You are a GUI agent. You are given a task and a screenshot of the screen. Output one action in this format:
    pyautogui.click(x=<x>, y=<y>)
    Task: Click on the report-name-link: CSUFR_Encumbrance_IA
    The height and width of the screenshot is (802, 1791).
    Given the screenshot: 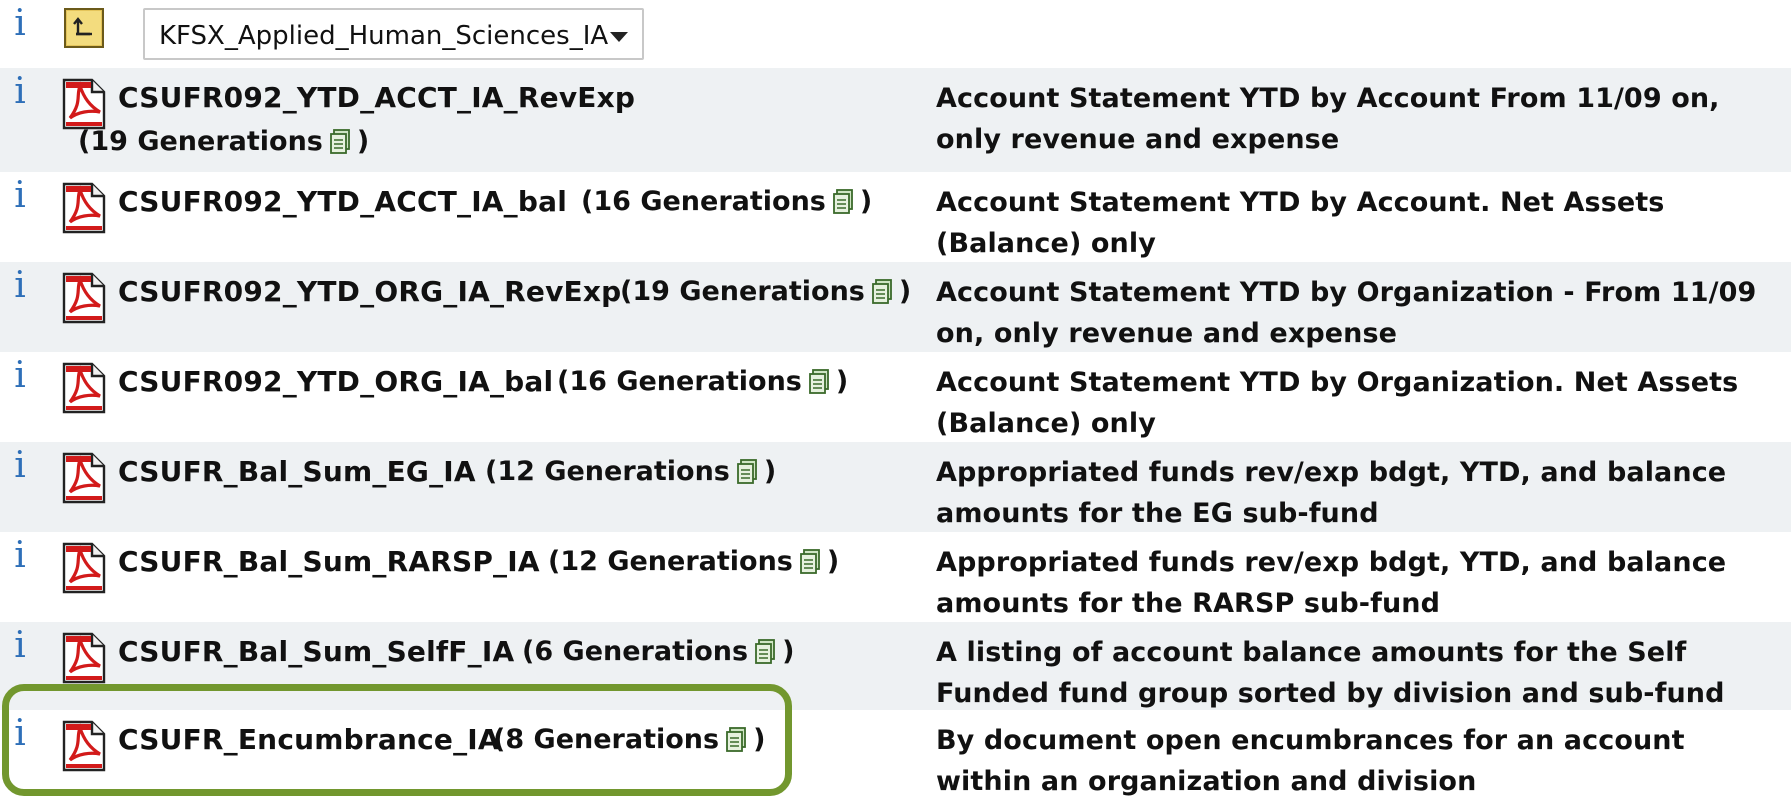 What is the action you would take?
    pyautogui.click(x=309, y=740)
    